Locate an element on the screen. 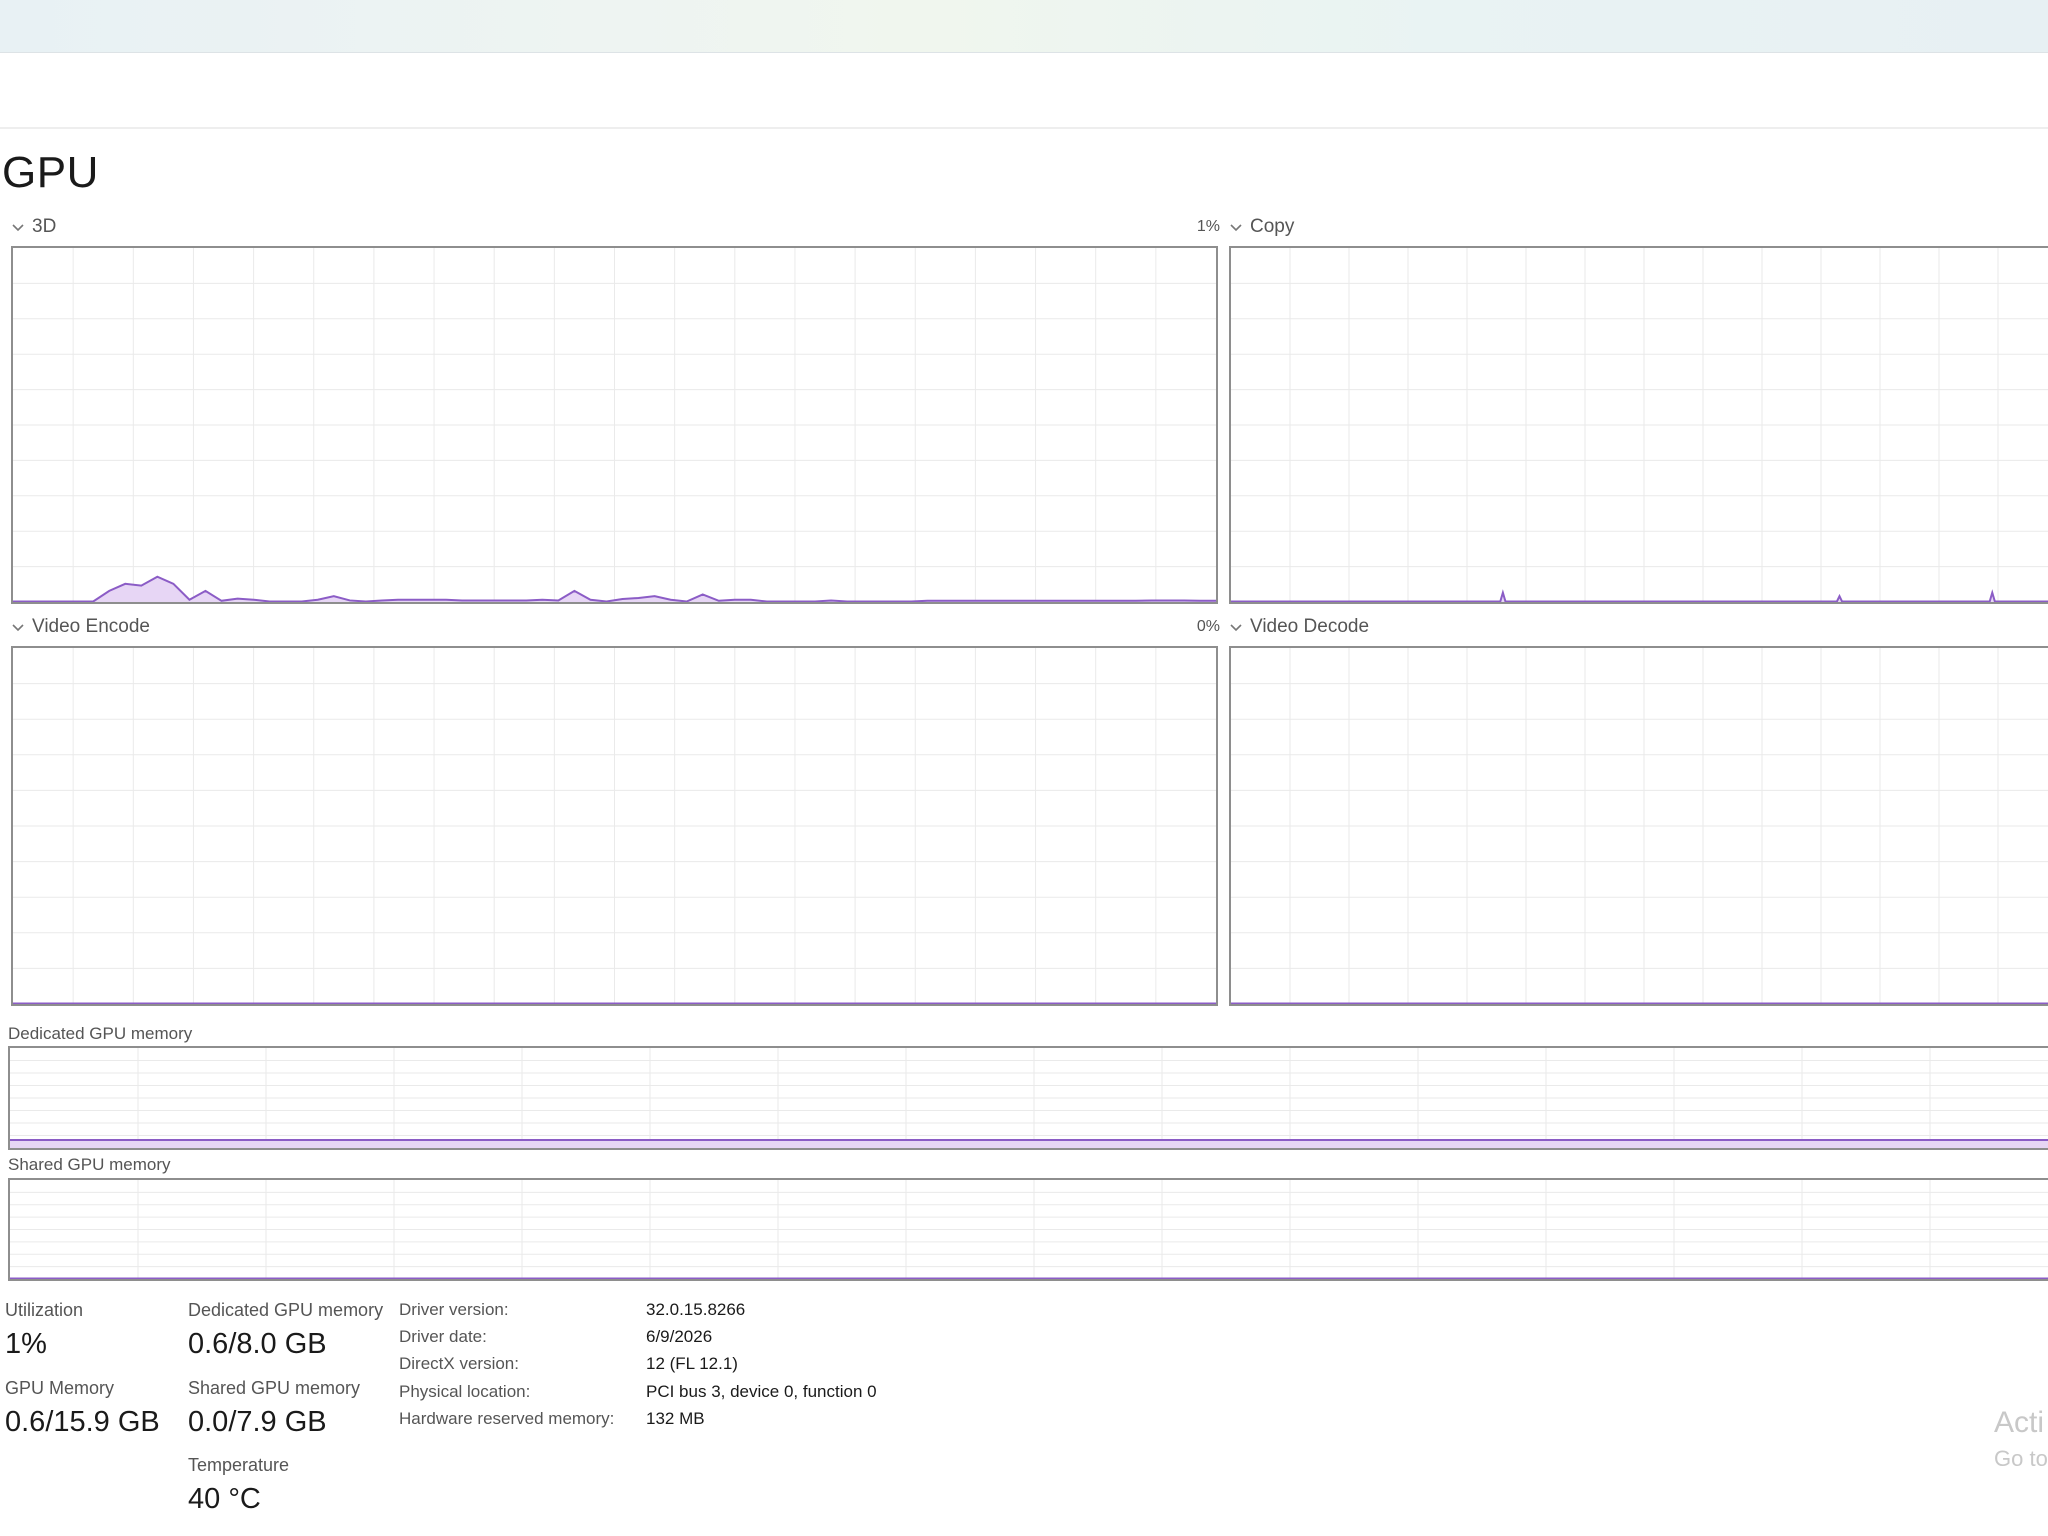 This screenshot has height=1536, width=2048. engine-selector-3d: 3D is located at coordinates (33, 227).